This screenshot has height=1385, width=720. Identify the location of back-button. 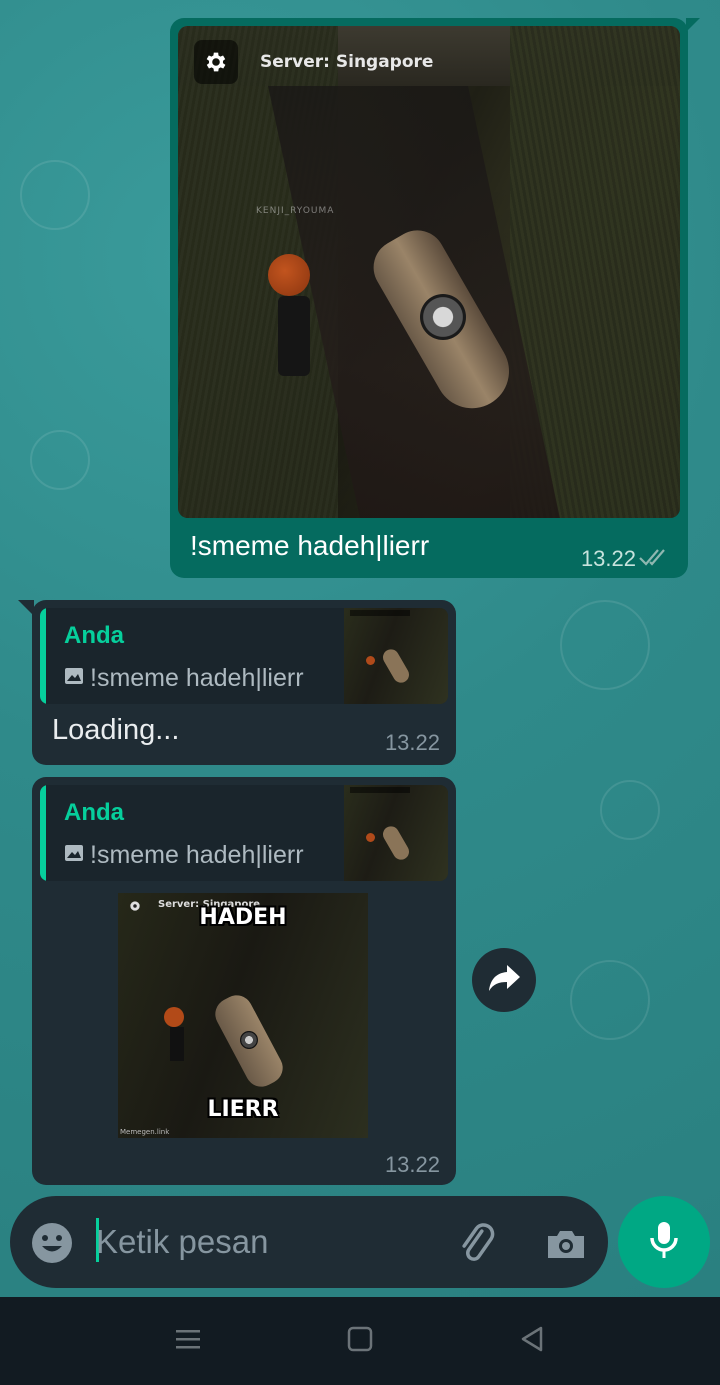
(532, 1341).